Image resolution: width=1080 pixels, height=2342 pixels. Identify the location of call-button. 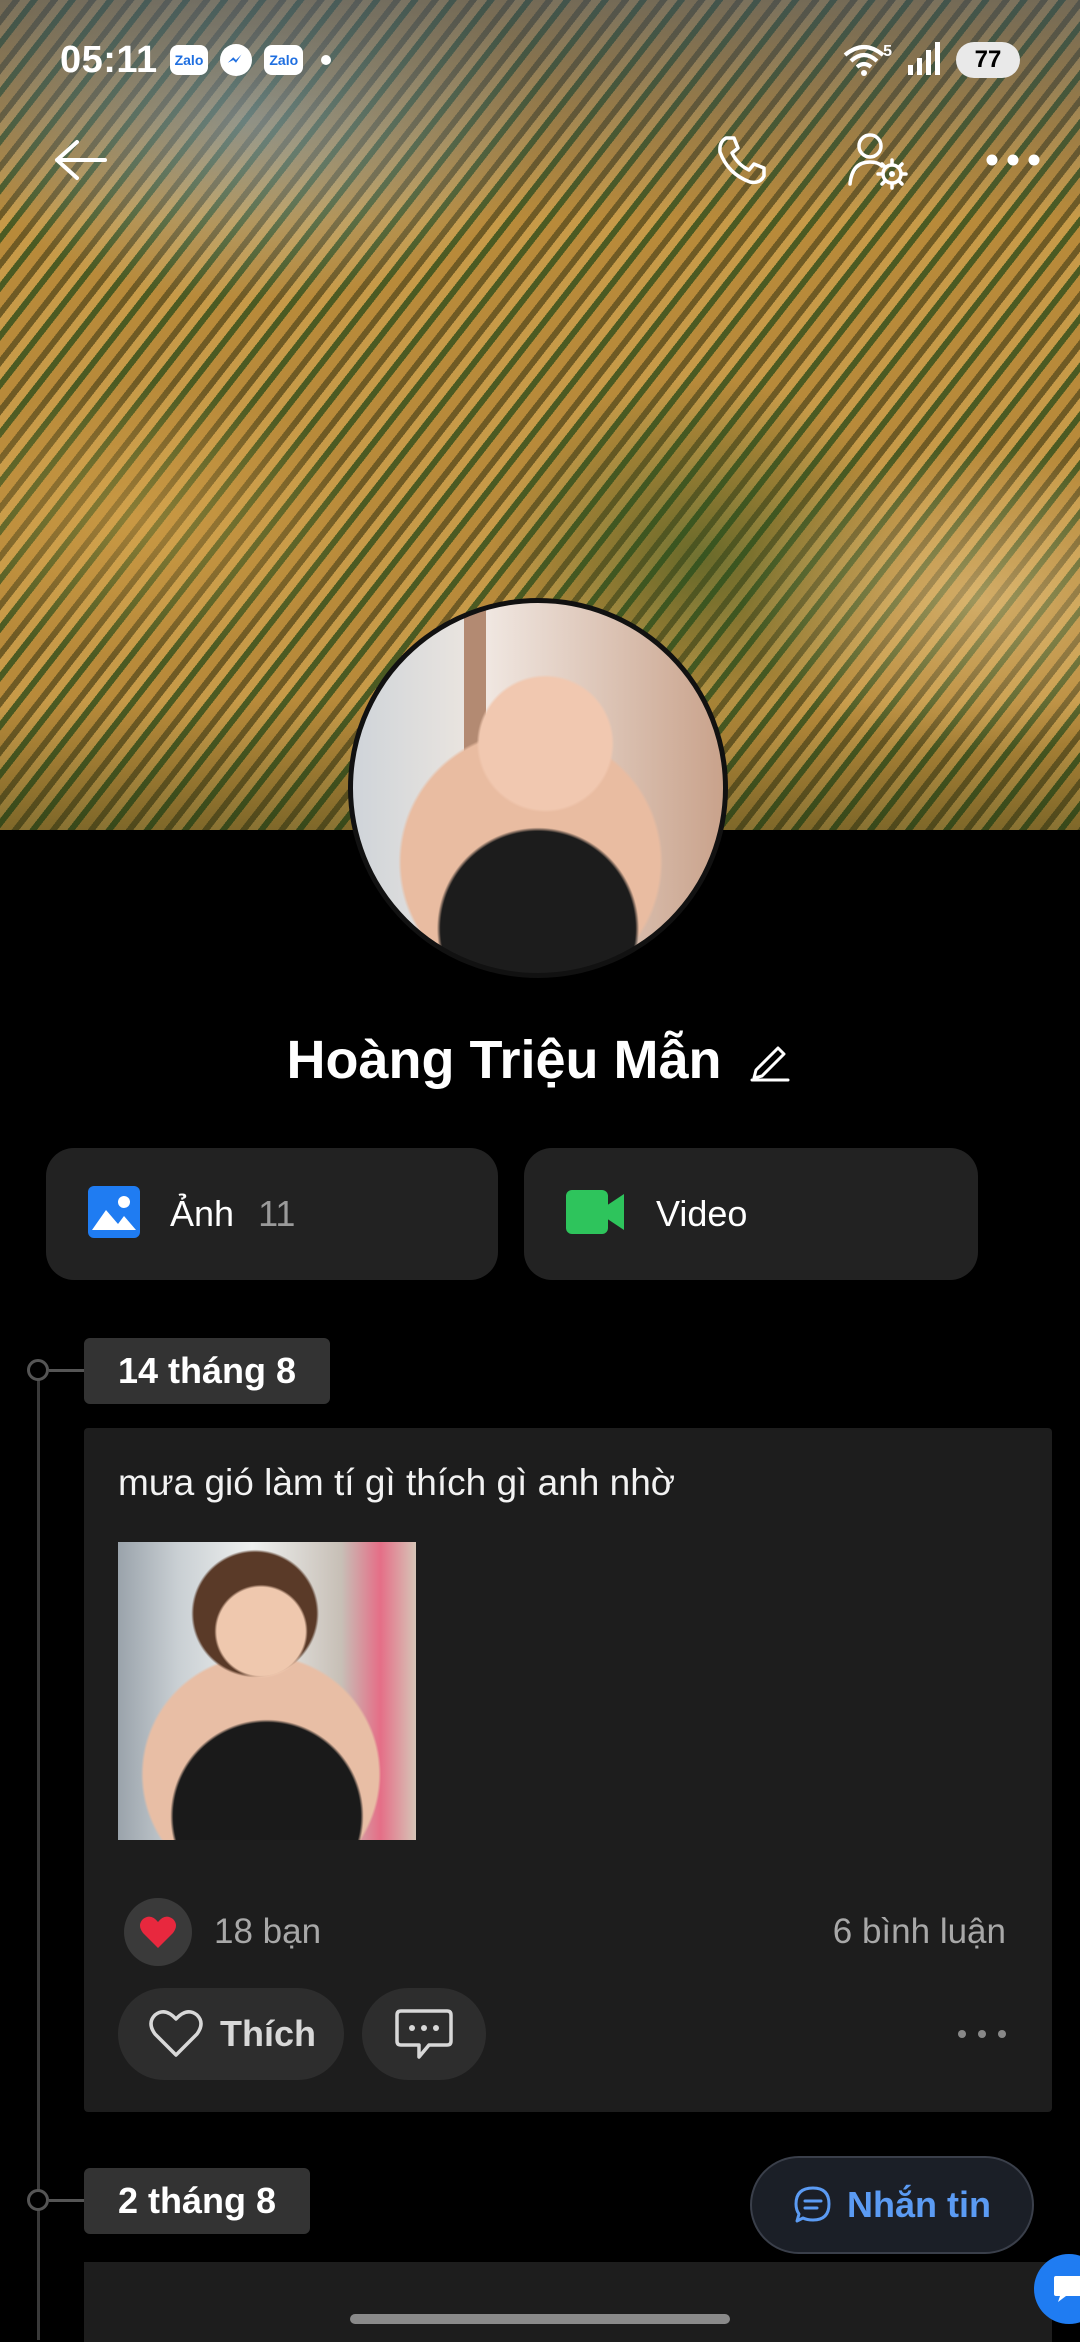
(742, 160).